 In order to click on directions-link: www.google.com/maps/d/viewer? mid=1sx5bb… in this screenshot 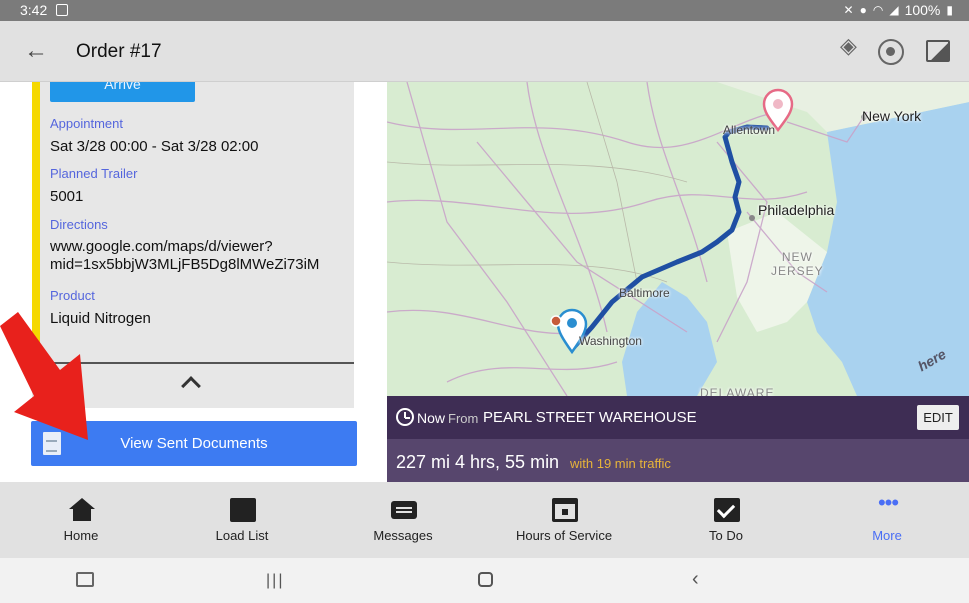, I will do `click(184, 256)`.